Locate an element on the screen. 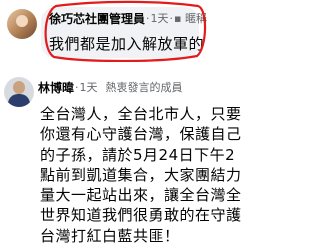 The width and height of the screenshot is (320, 250). member-badge: 熱衷發言的成員 is located at coordinates (144, 87).